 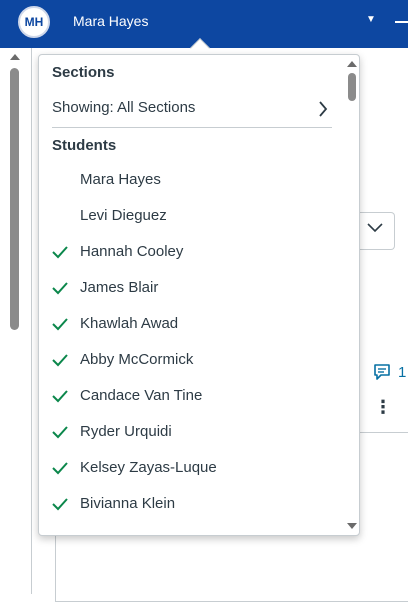 What do you see at coordinates (191, 505) in the screenshot?
I see `student-item: Bivianna Klein` at bounding box center [191, 505].